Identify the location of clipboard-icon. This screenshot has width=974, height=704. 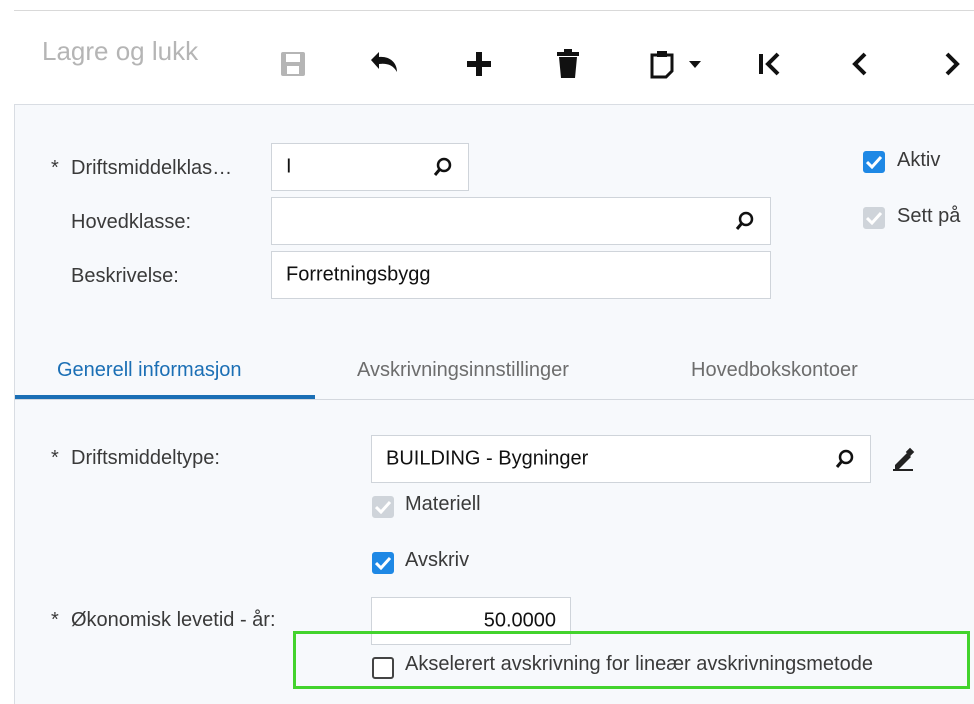
(662, 64).